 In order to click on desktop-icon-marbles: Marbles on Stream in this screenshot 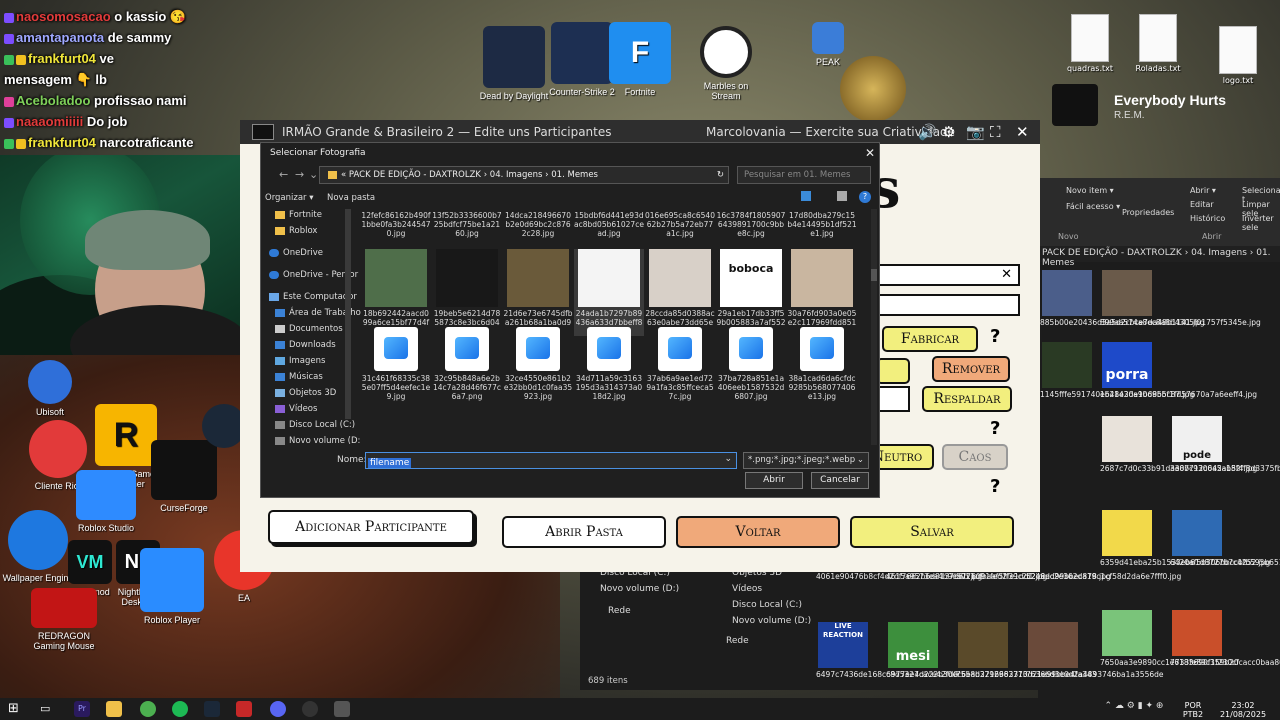, I will do `click(726, 63)`.